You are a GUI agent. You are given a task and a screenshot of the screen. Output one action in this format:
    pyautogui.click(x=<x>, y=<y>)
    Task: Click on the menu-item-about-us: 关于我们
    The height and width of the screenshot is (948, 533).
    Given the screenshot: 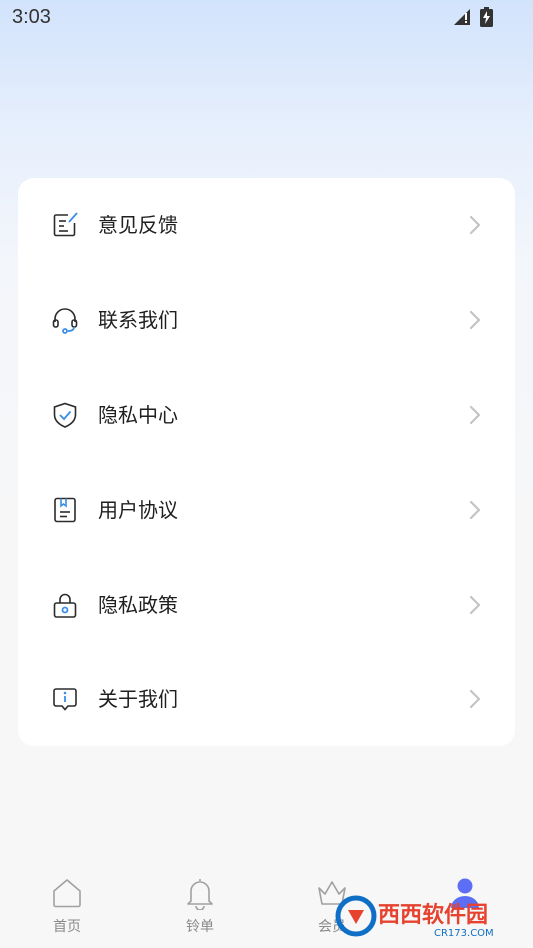 What is the action you would take?
    pyautogui.click(x=266, y=699)
    